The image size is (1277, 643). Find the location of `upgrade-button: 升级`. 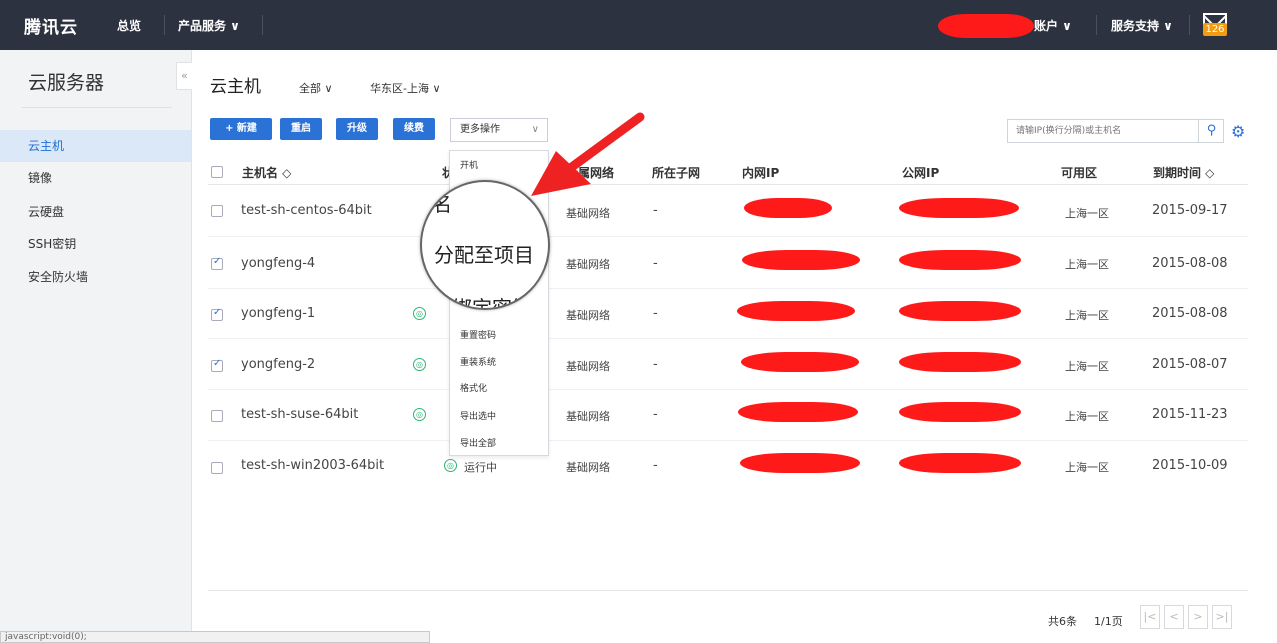

upgrade-button: 升级 is located at coordinates (357, 129).